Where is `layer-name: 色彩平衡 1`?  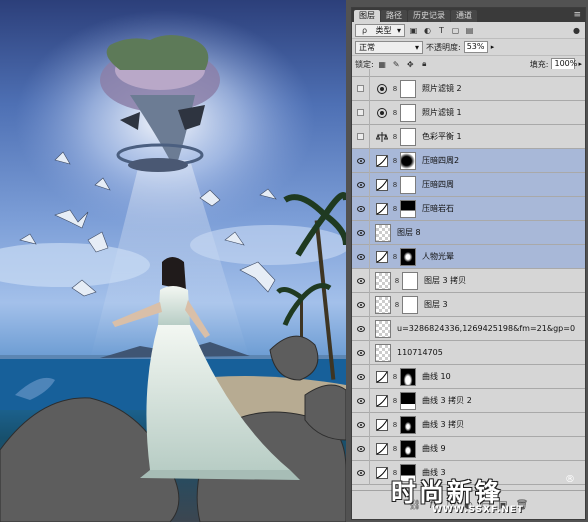
layer-name: 色彩平衡 1 is located at coordinates (442, 136).